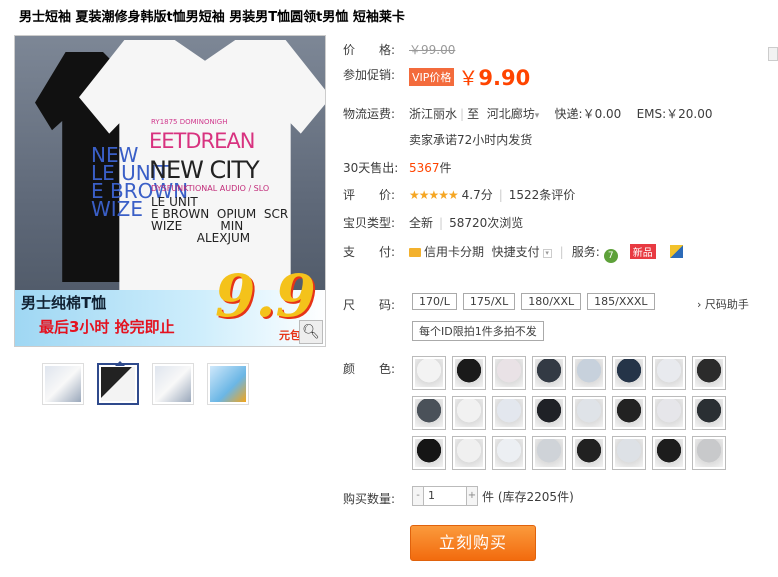 Image resolution: width=778 pixels, height=577 pixels. Describe the element at coordinates (511, 114) in the screenshot. I see `ship-to-location: 河北廊坊` at that location.